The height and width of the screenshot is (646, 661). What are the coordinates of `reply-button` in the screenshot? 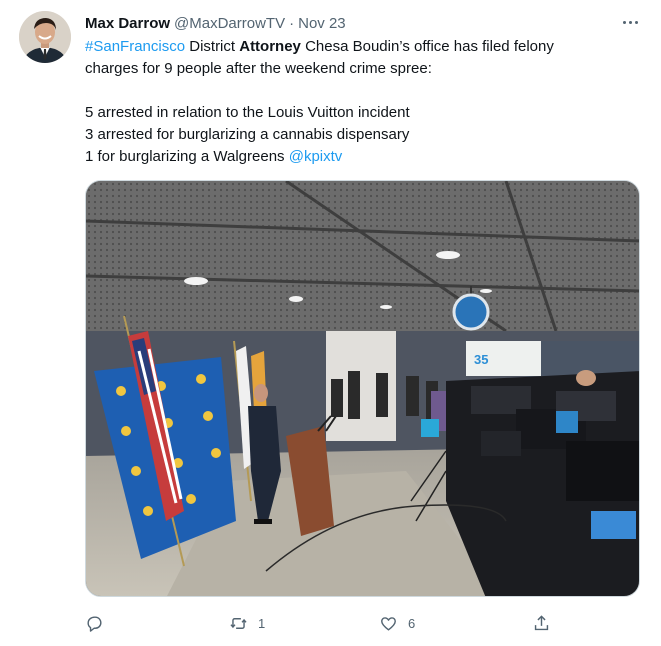 It's located at (99, 623).